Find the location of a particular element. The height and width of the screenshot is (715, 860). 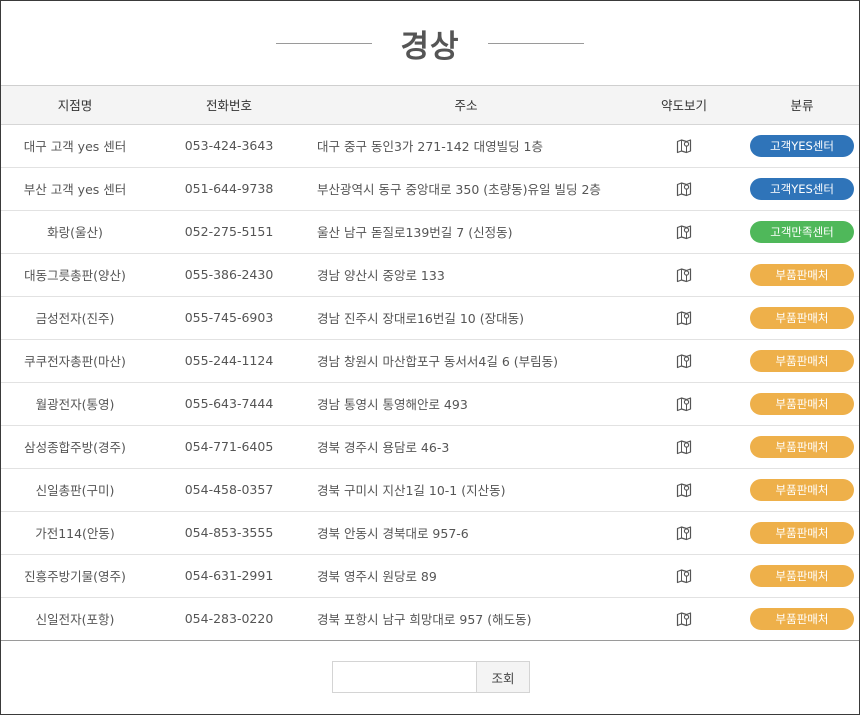

branch-address: 대구 중구 동인3가 271-142 대영빌딩 1층 is located at coordinates (466, 146).